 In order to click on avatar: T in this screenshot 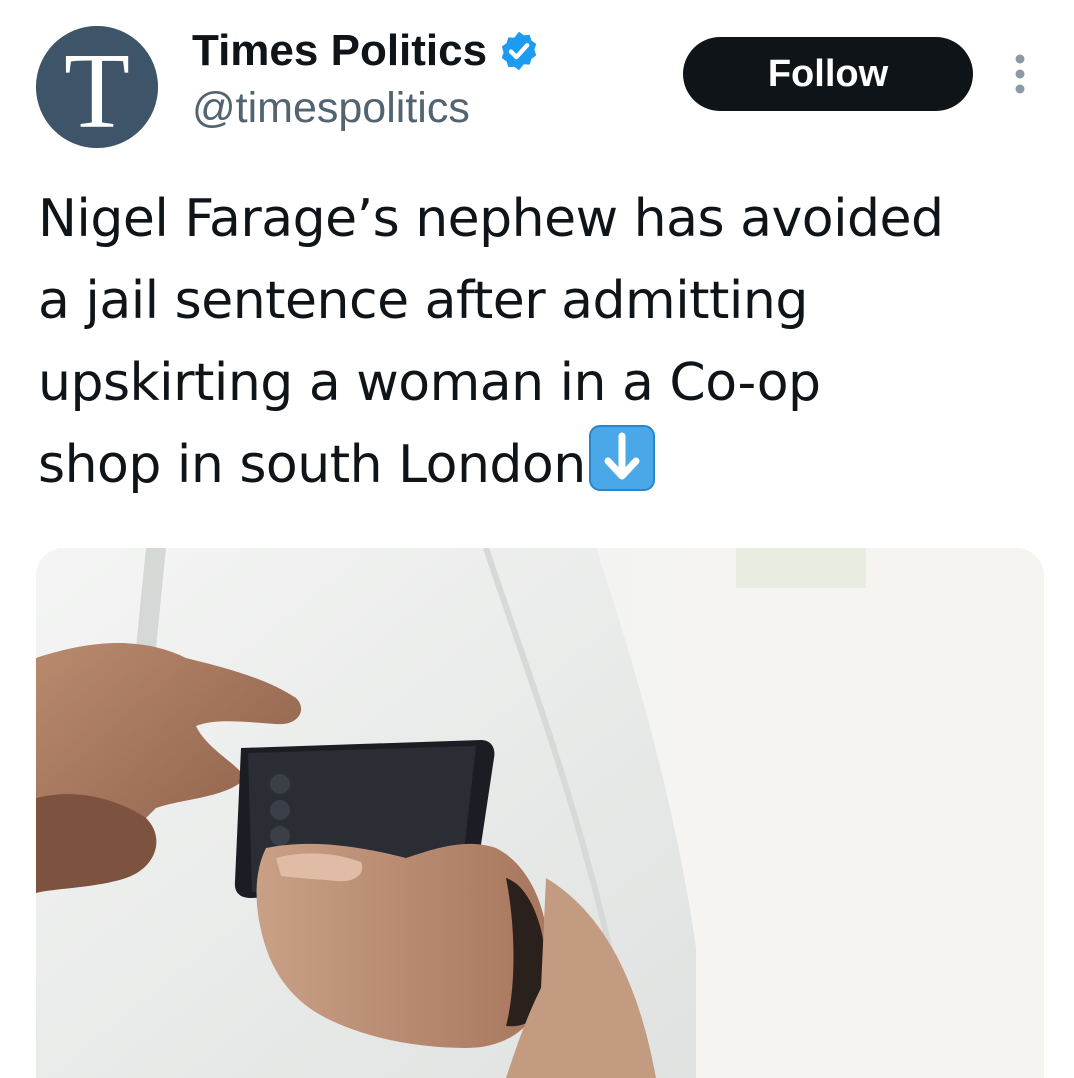, I will do `click(97, 87)`.